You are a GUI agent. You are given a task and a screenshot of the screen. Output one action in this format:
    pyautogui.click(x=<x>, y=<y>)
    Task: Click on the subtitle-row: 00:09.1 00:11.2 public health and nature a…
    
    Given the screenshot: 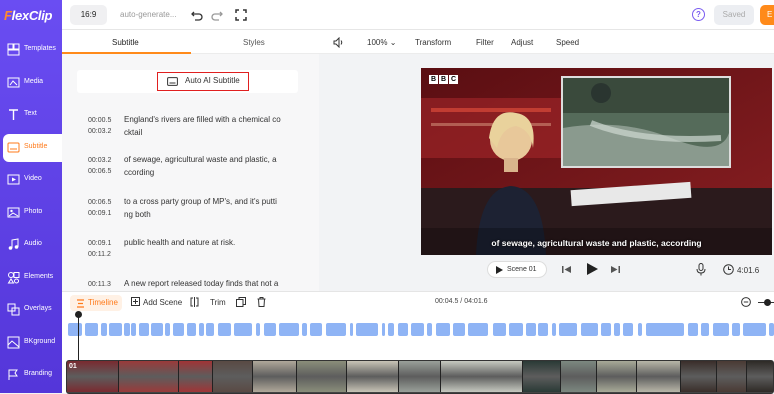 What is the action you would take?
    pyautogui.click(x=190, y=257)
    